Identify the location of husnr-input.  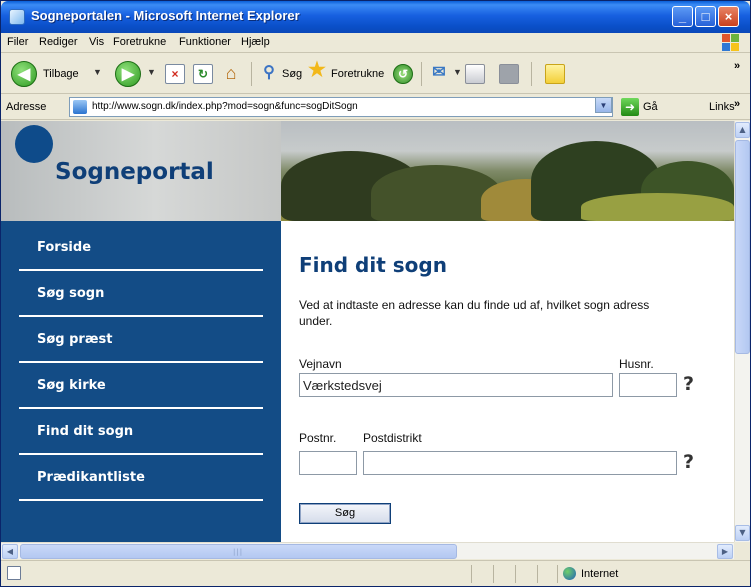
(648, 385).